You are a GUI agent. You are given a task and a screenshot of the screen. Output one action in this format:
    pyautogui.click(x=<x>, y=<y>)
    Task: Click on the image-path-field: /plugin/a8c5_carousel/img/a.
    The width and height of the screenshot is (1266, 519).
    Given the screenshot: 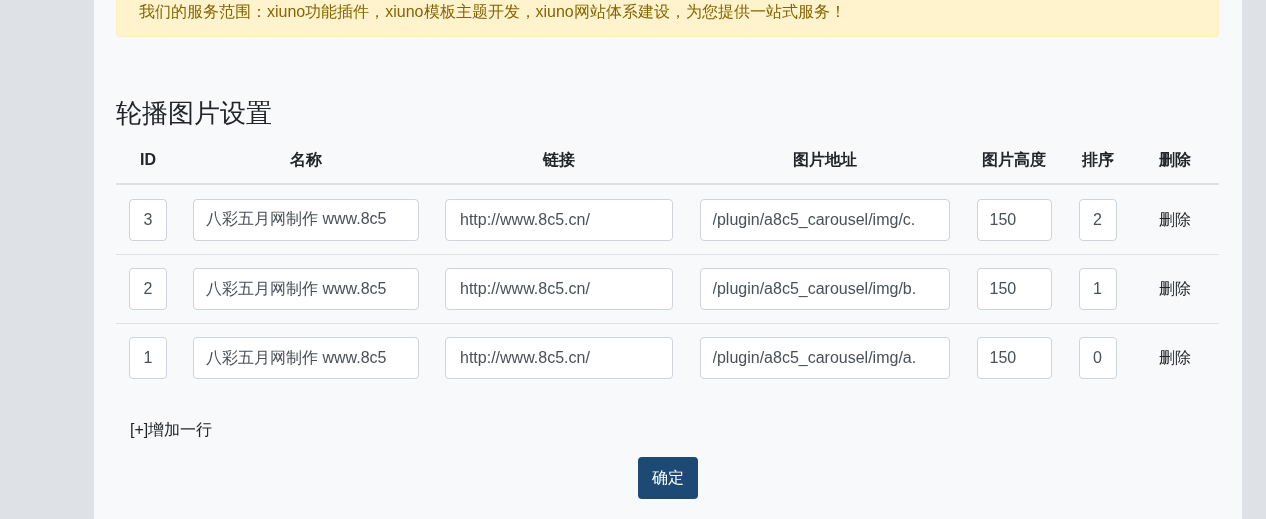 What is the action you would take?
    pyautogui.click(x=824, y=358)
    